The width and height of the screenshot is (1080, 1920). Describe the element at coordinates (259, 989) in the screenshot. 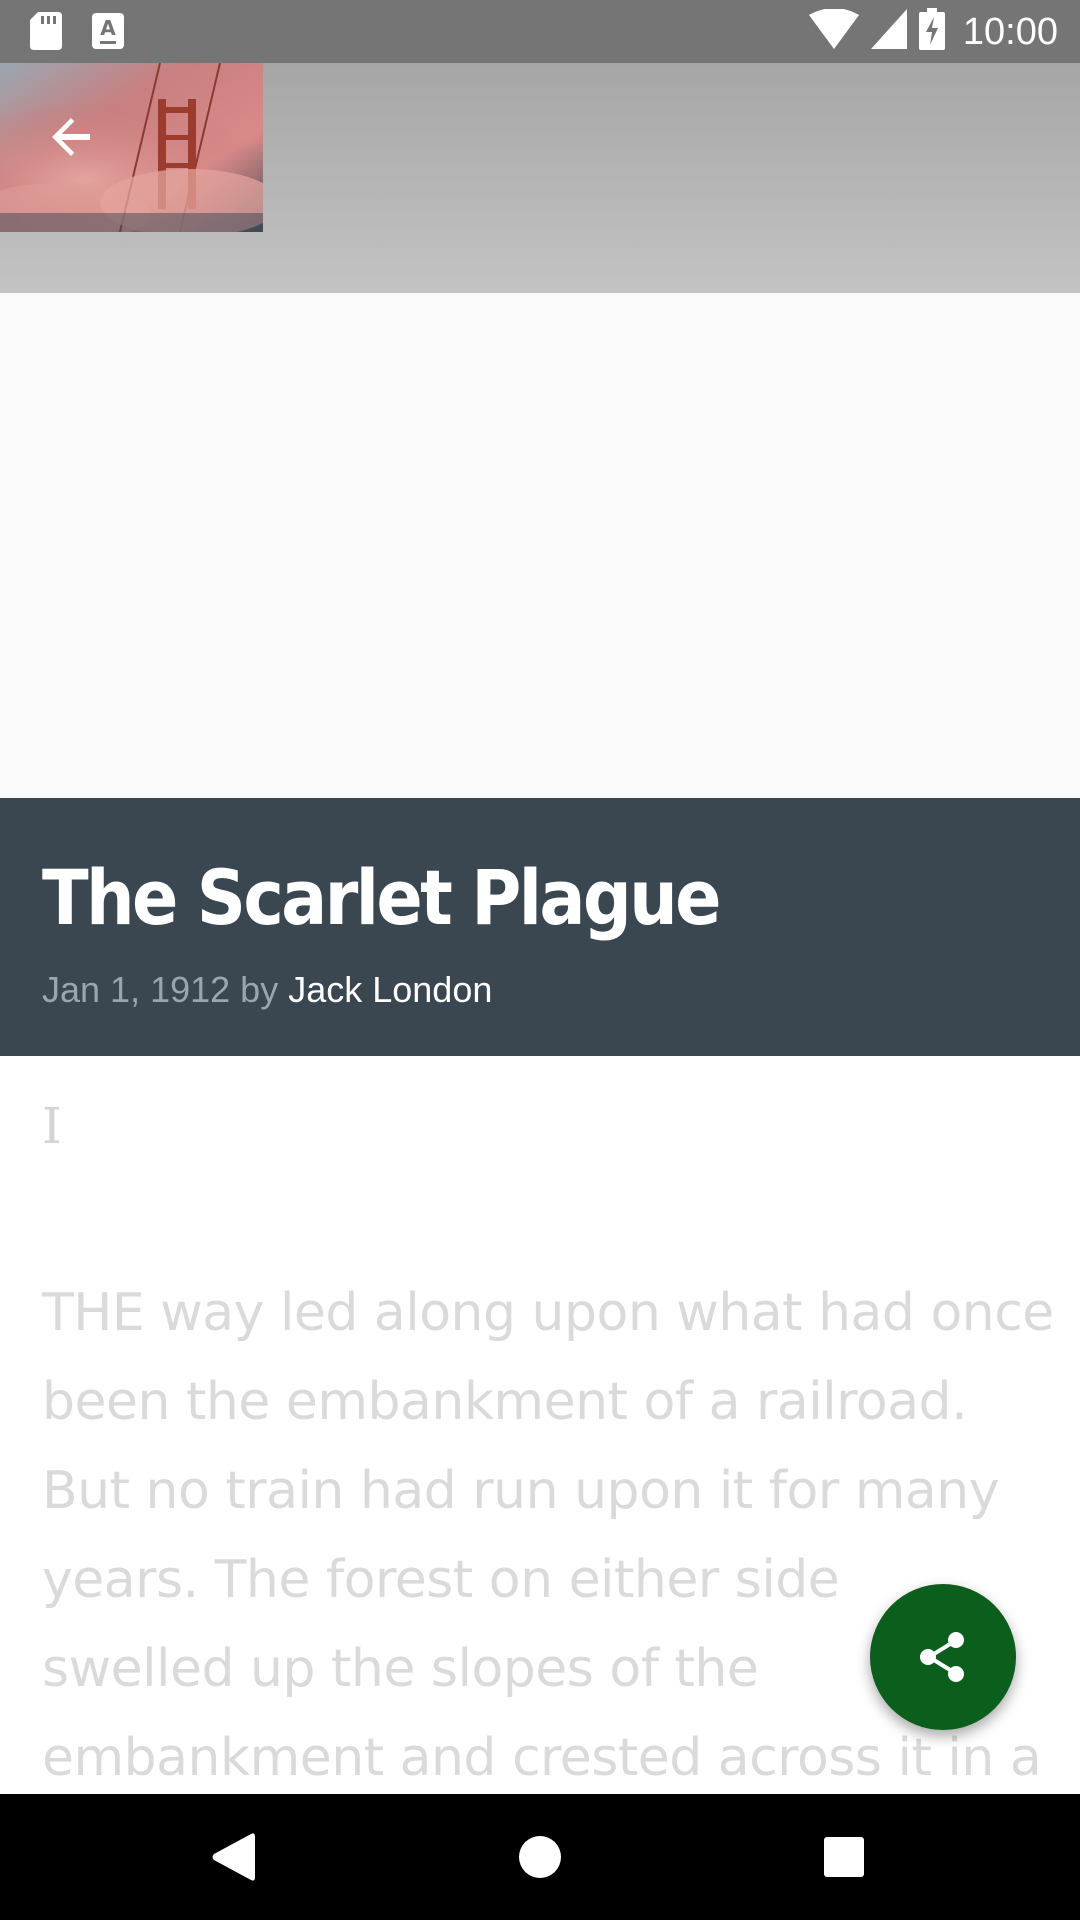

I see `byline-by: by` at that location.